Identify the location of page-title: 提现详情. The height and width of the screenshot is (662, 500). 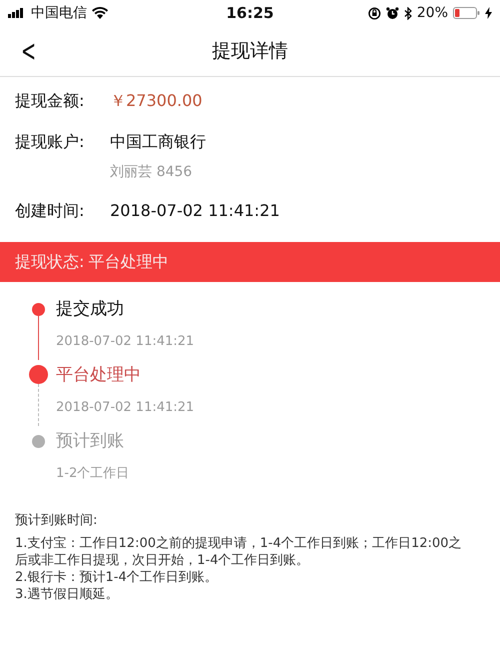
(250, 51).